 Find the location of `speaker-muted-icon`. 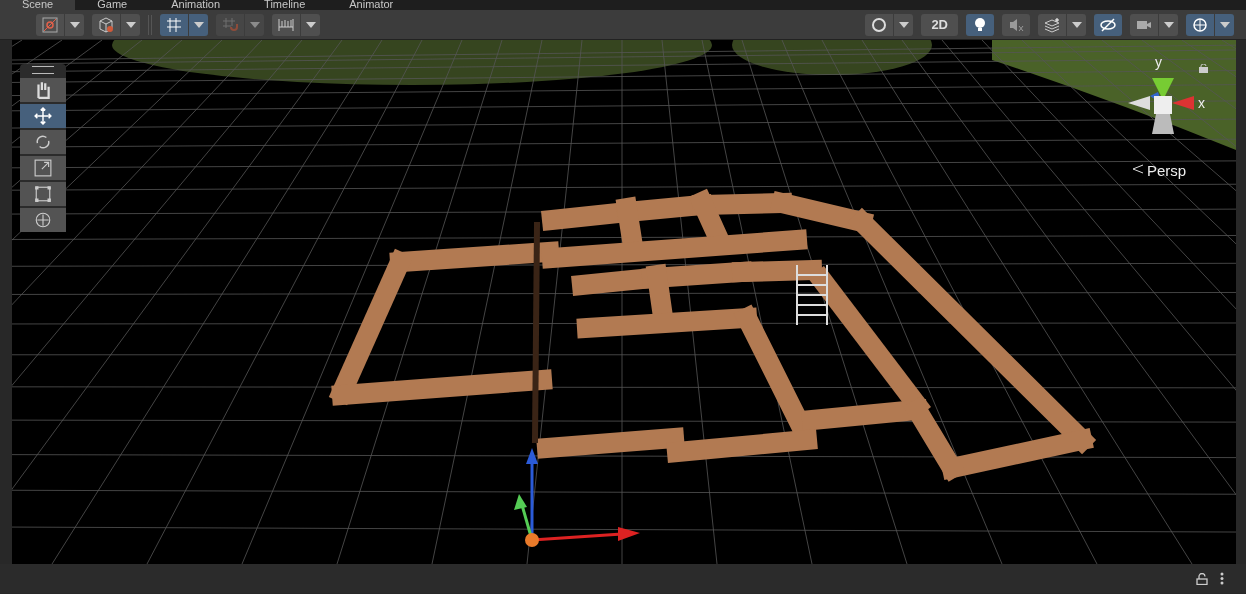

speaker-muted-icon is located at coordinates (1016, 24).